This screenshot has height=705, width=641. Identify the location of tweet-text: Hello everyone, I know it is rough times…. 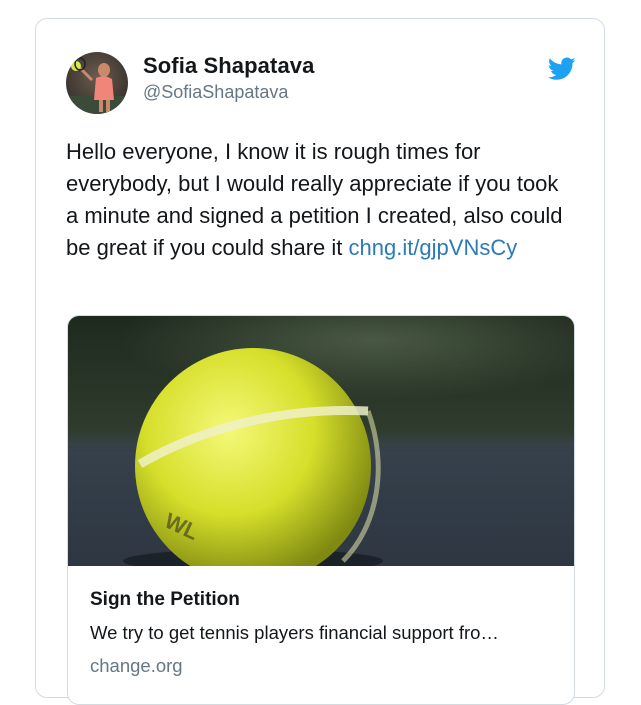
(321, 200).